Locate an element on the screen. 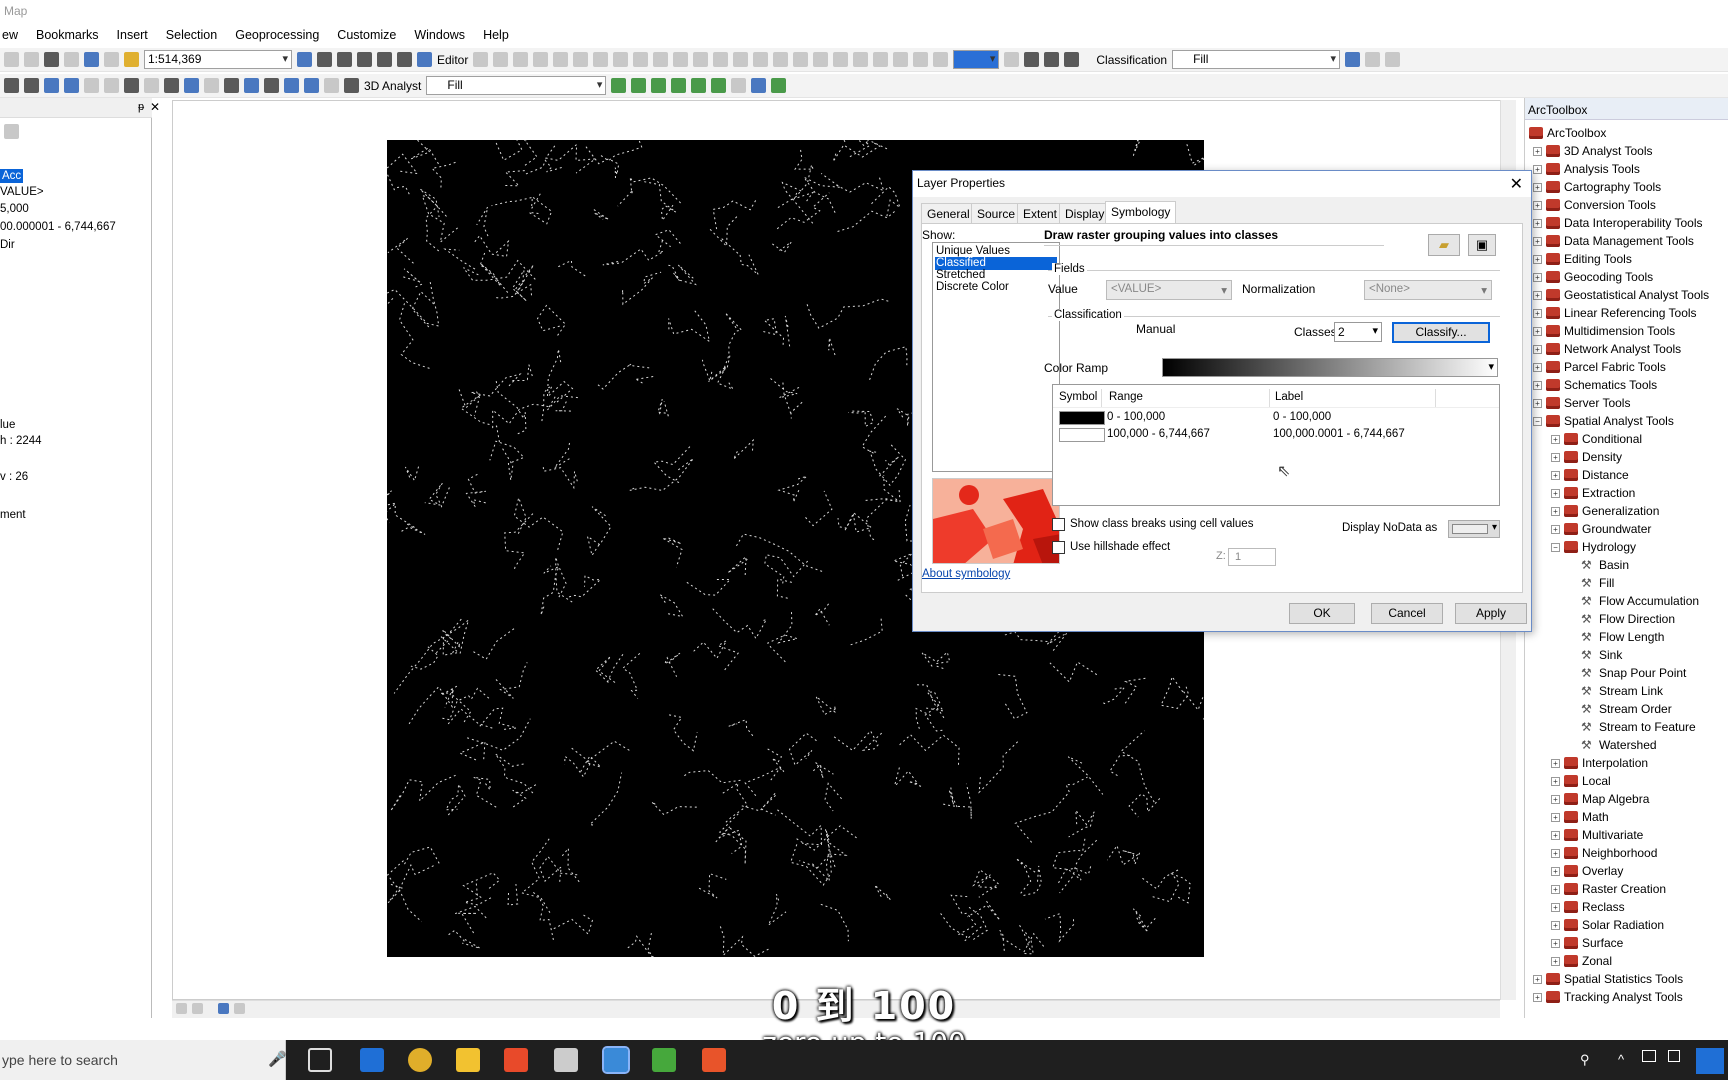 The width and height of the screenshot is (1728, 1080). class-1-label: 0 - 100,000 is located at coordinates (1302, 417).